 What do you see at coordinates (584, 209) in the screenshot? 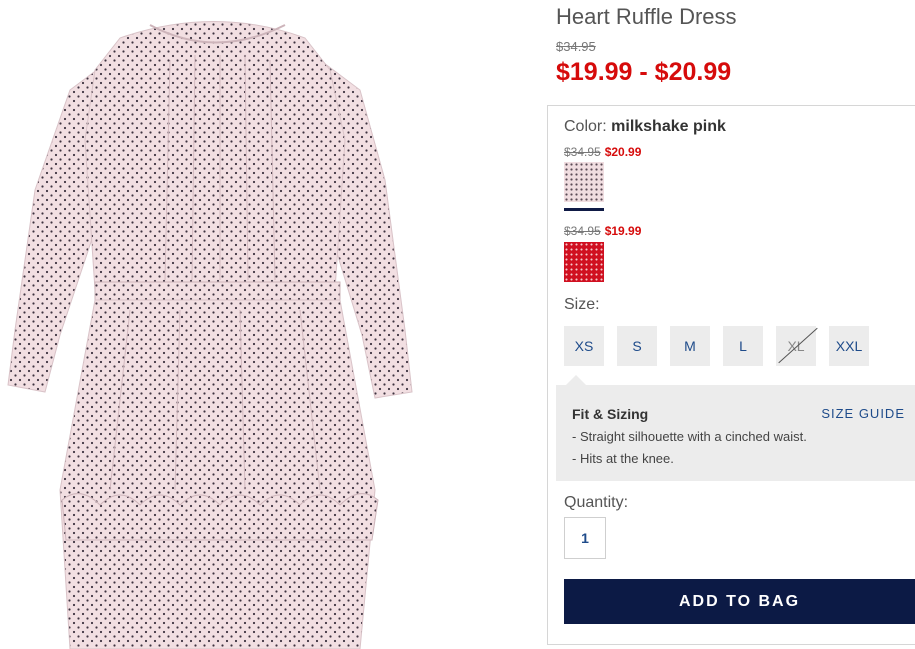
I see `swatch-selected-indicator` at bounding box center [584, 209].